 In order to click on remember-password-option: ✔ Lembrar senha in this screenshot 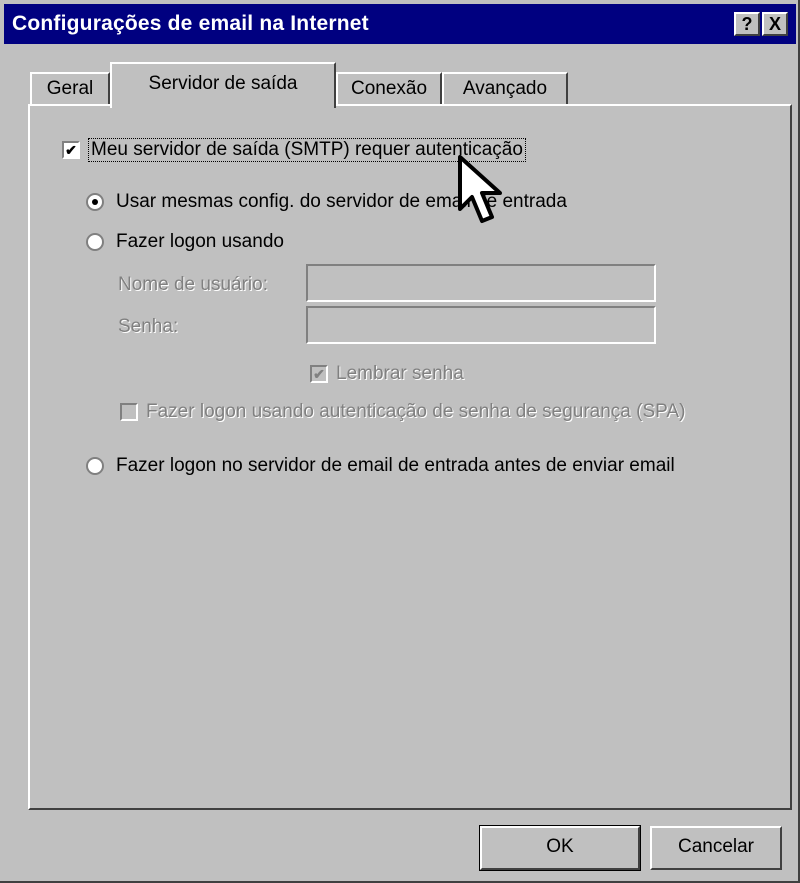, I will do `click(387, 374)`.